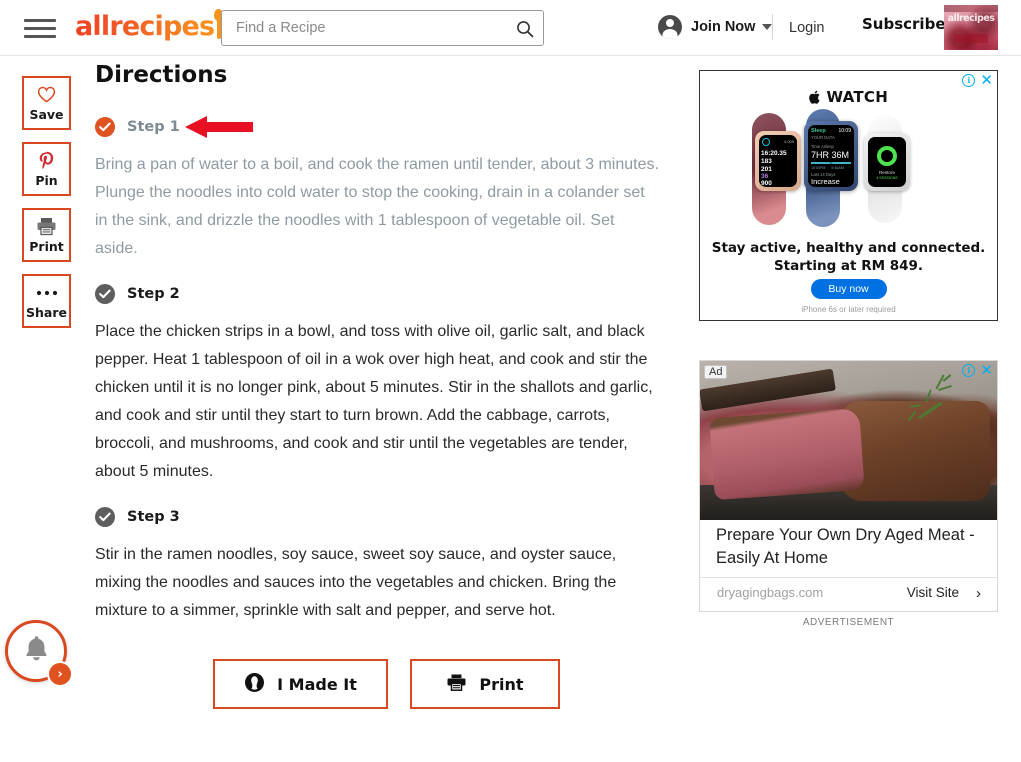  What do you see at coordinates (369, 28) in the screenshot?
I see `search-input` at bounding box center [369, 28].